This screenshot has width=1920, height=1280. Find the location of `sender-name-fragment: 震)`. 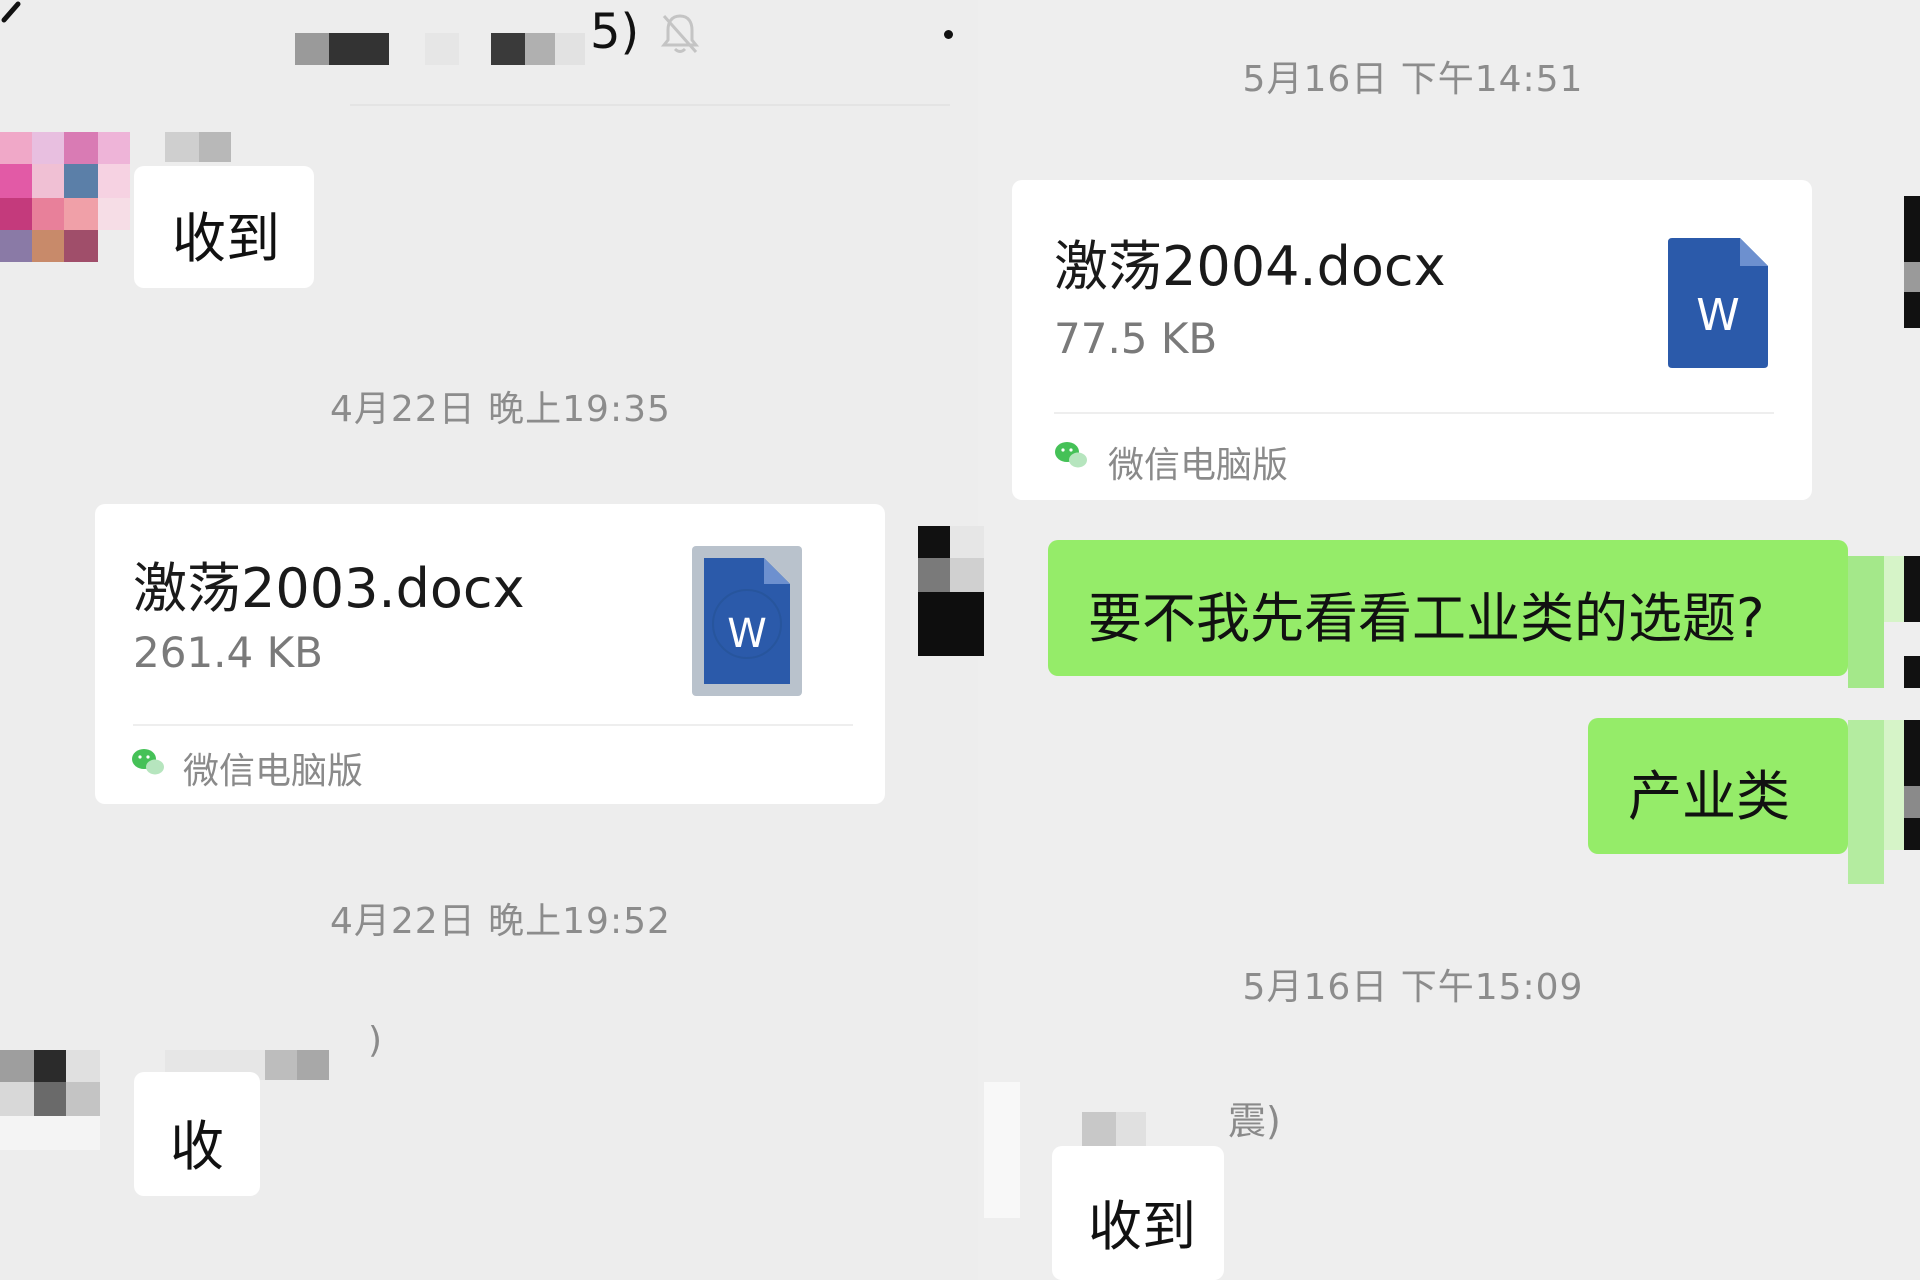

sender-name-fragment: 震) is located at coordinates (1254, 1121).